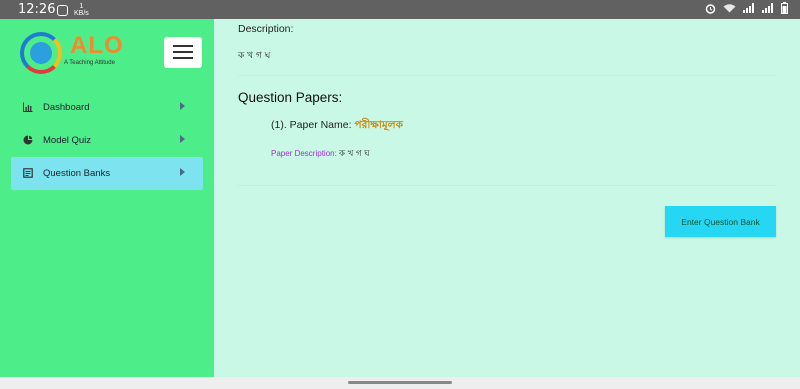 The width and height of the screenshot is (800, 389). I want to click on sidebar-item-label: Model Quiz, so click(67, 140).